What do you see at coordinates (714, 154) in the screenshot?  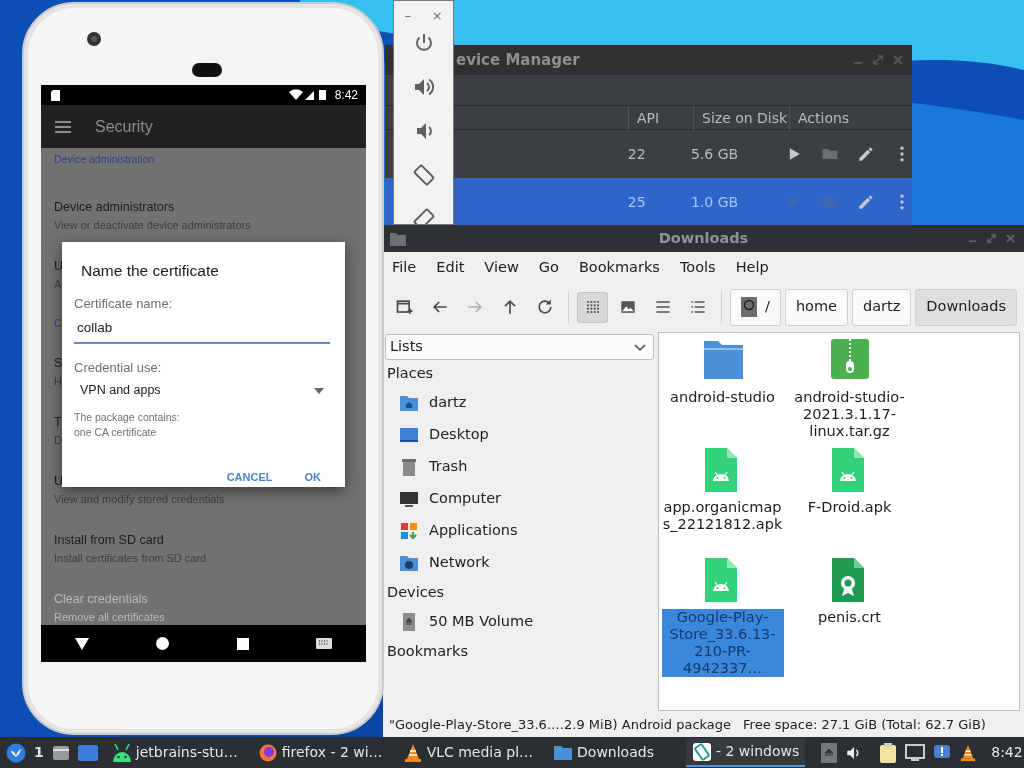 I see `table-cell-text: 5.6 GB` at bounding box center [714, 154].